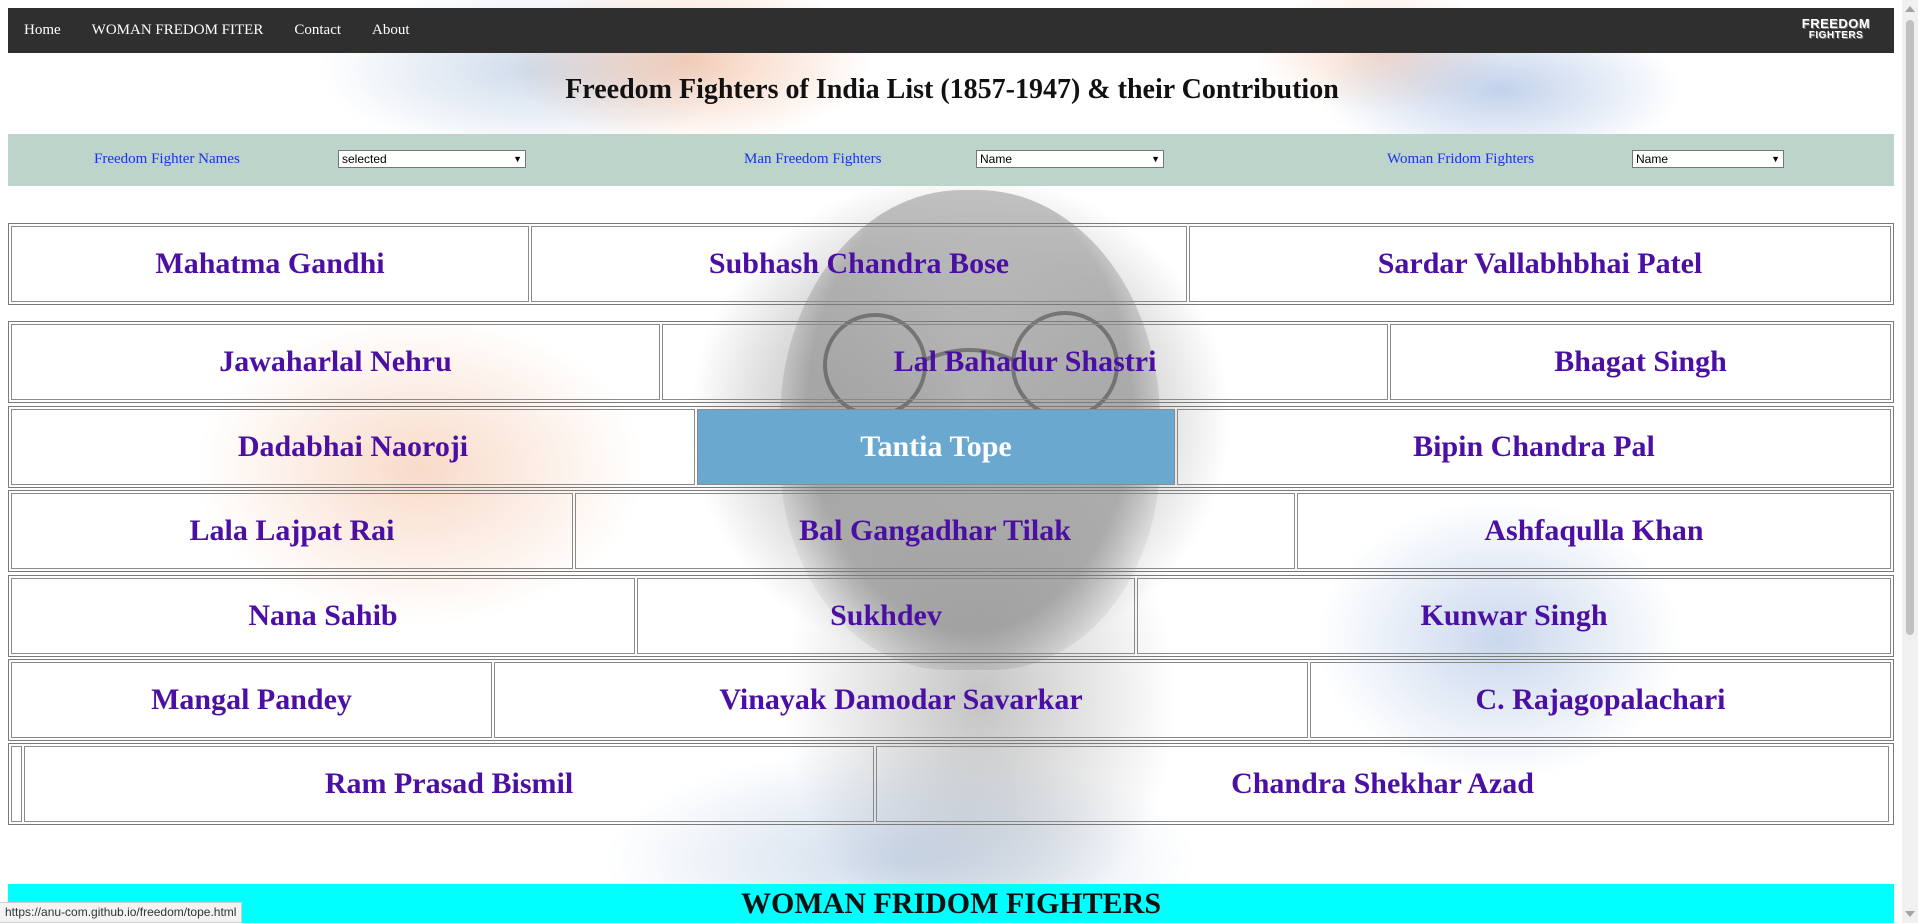 The width and height of the screenshot is (1918, 923). What do you see at coordinates (449, 784) in the screenshot?
I see `fighter-link: Ram Prasad Bismil` at bounding box center [449, 784].